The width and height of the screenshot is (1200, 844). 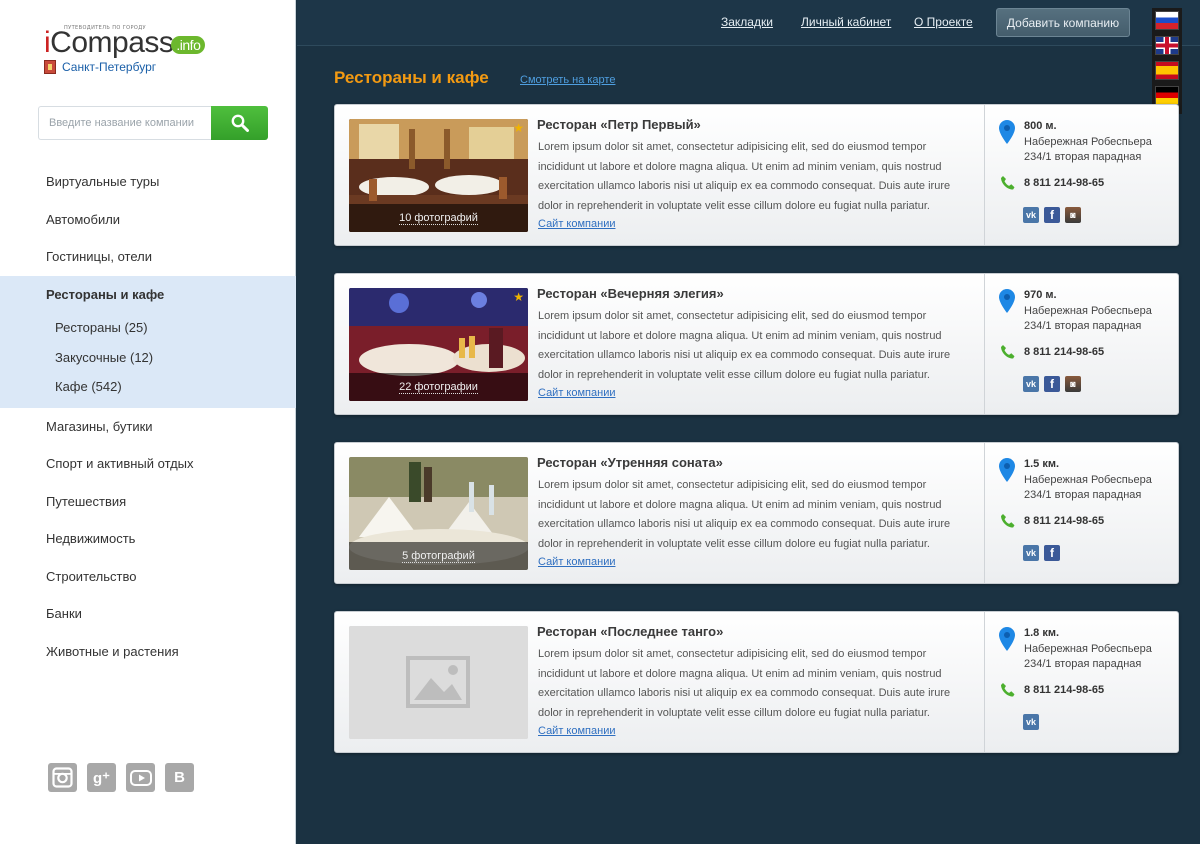 I want to click on logo-tagline: ПУТЕВОДИТЕЛЬ ПО ГОРОДУ, so click(x=105, y=28).